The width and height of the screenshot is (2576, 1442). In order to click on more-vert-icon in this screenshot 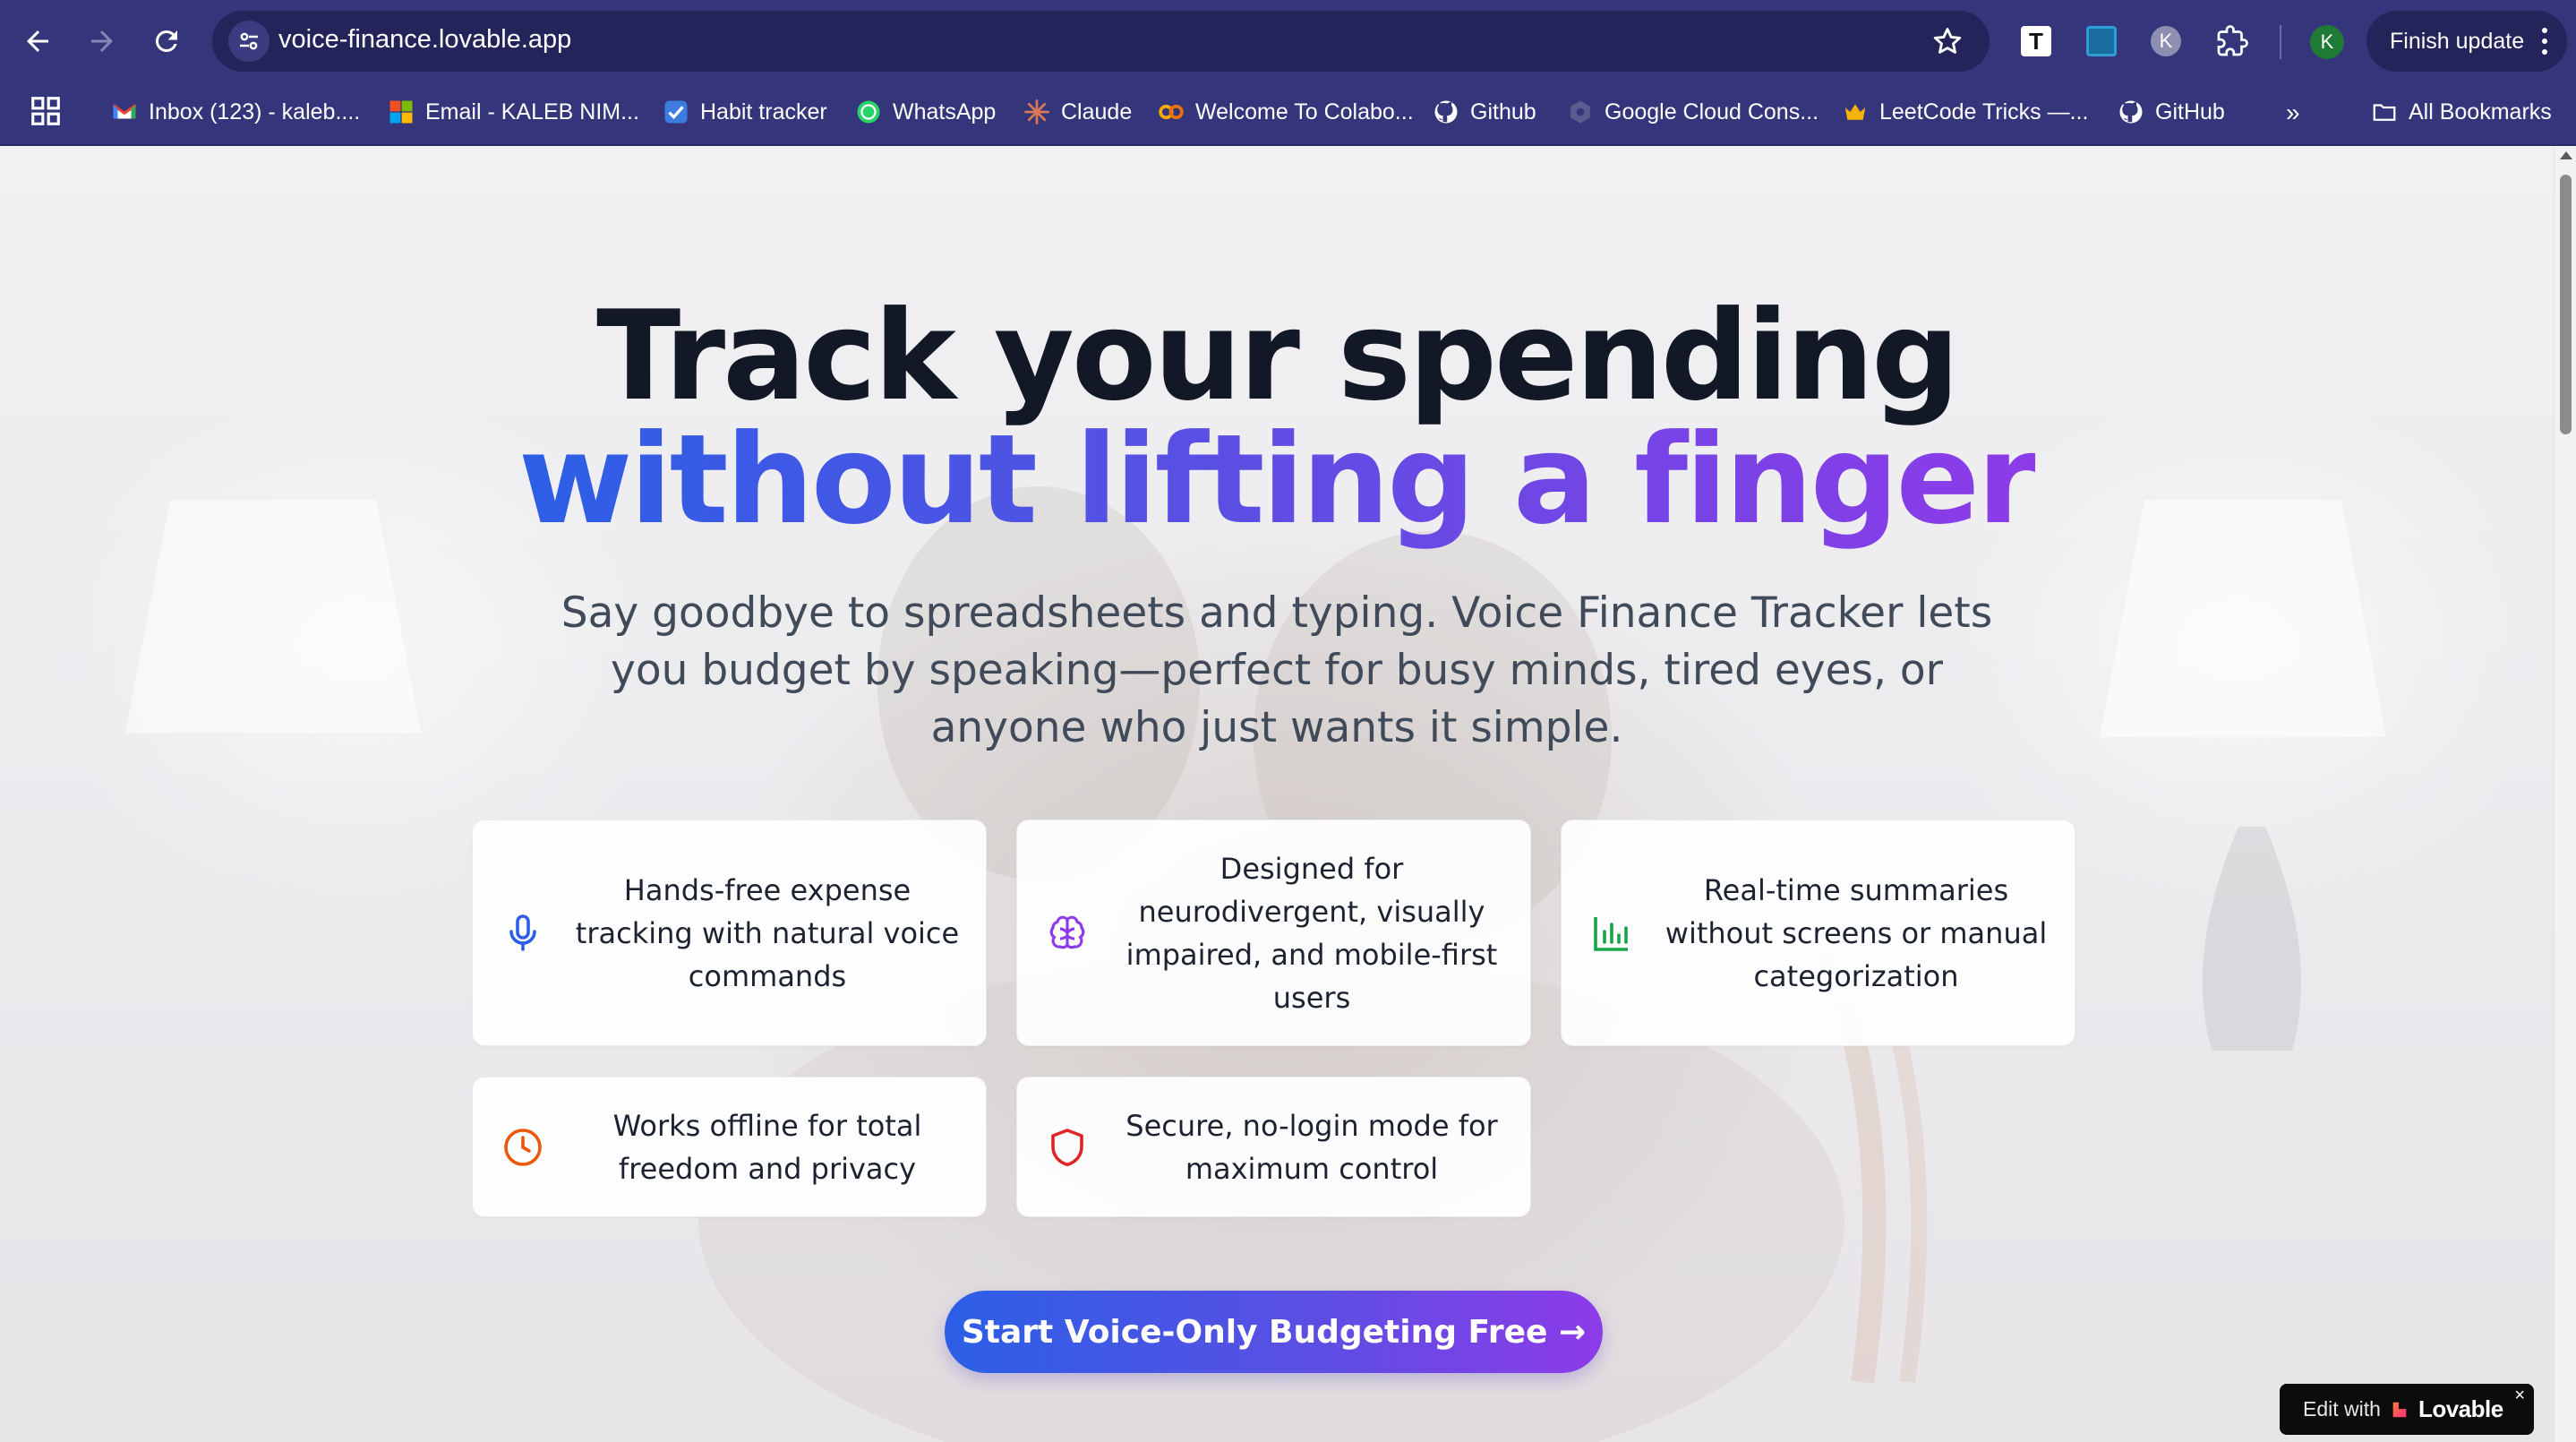, I will do `click(2544, 41)`.